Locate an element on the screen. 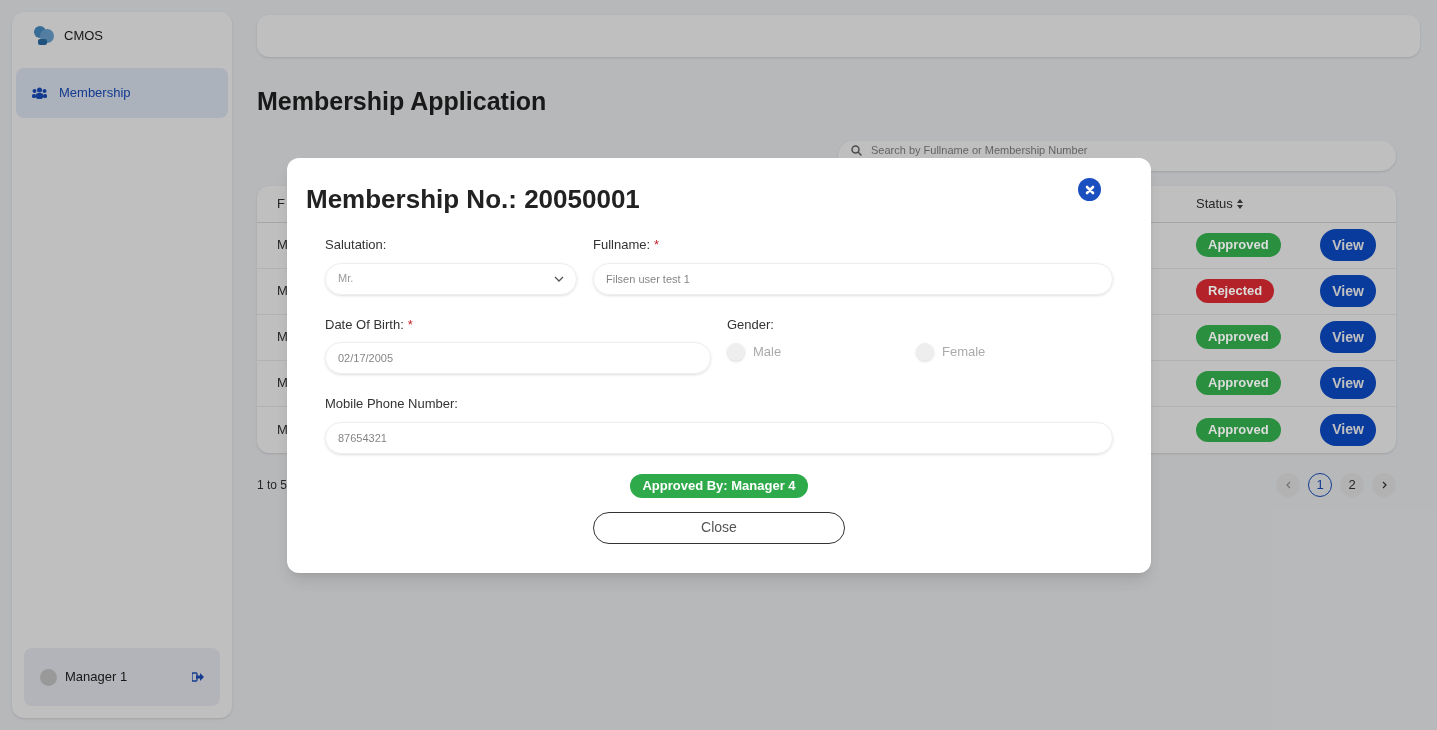 The width and height of the screenshot is (1437, 730). page-title: Membership Application is located at coordinates (402, 101).